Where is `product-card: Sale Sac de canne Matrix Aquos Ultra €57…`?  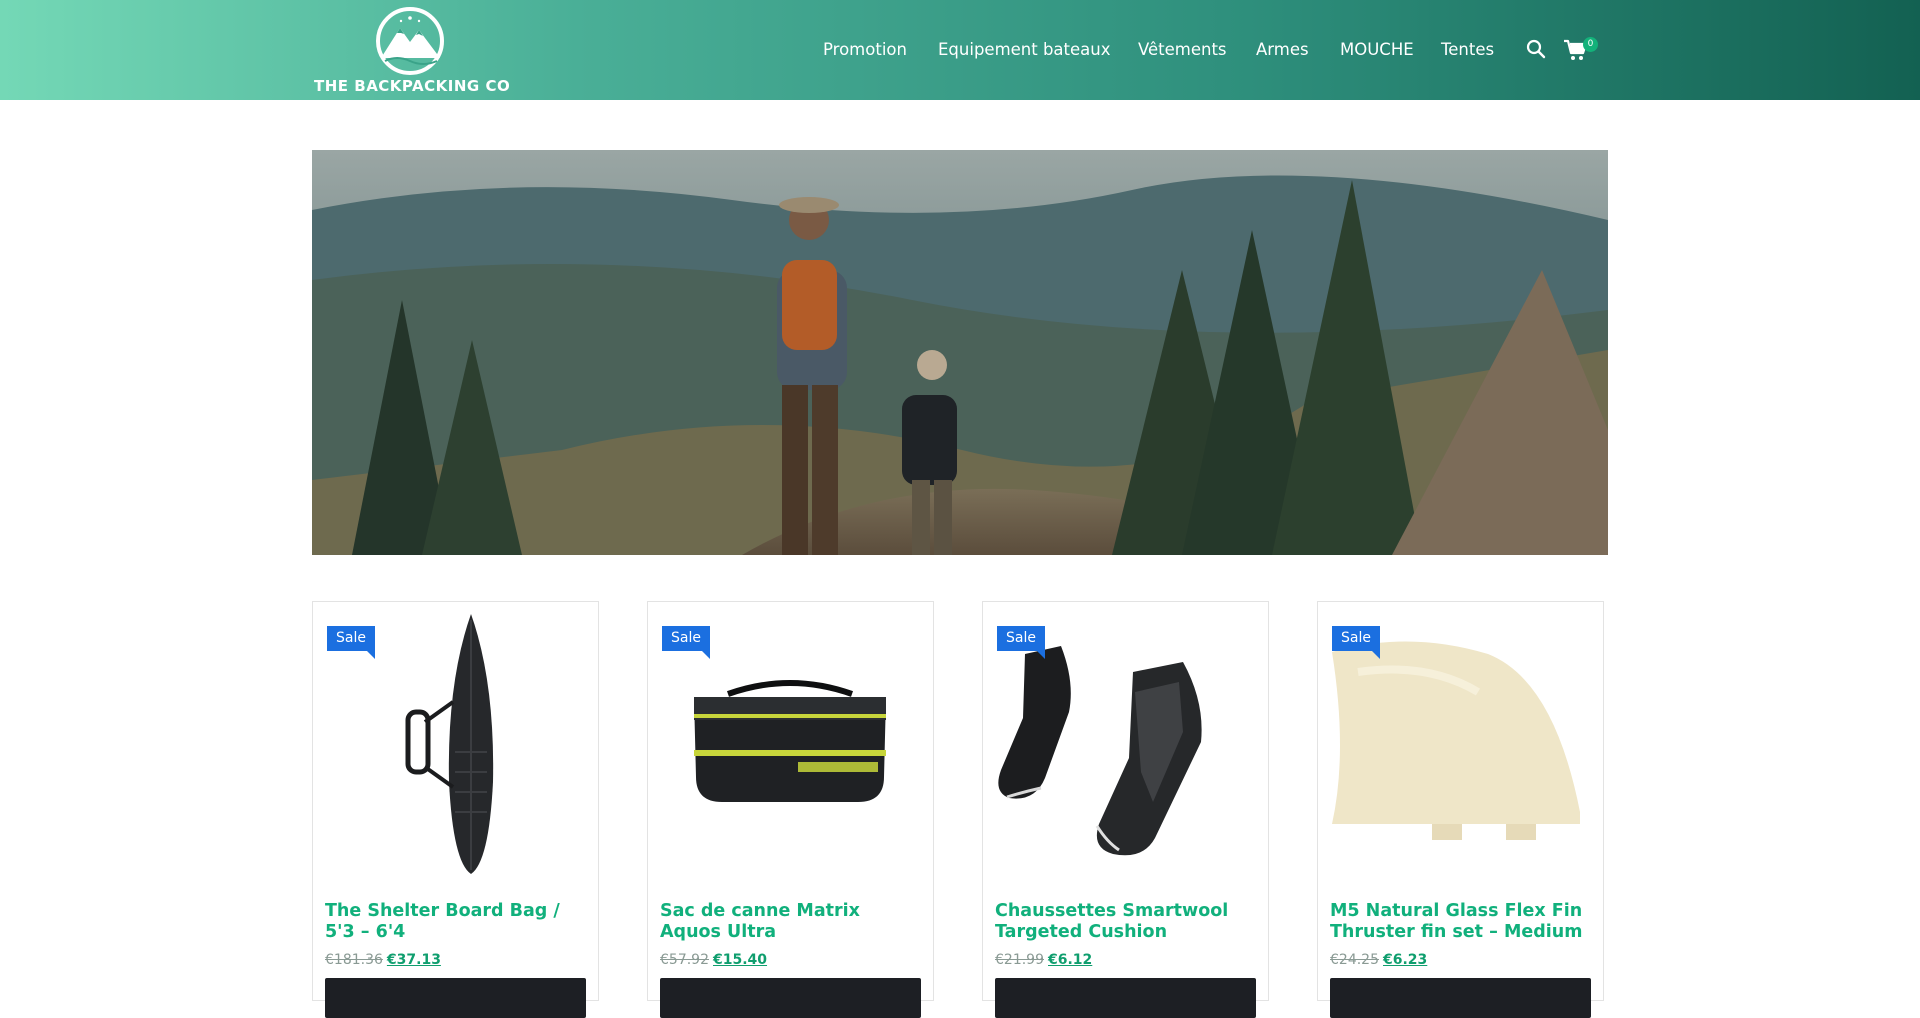 product-card: Sale Sac de canne Matrix Aquos Ultra €57… is located at coordinates (790, 809).